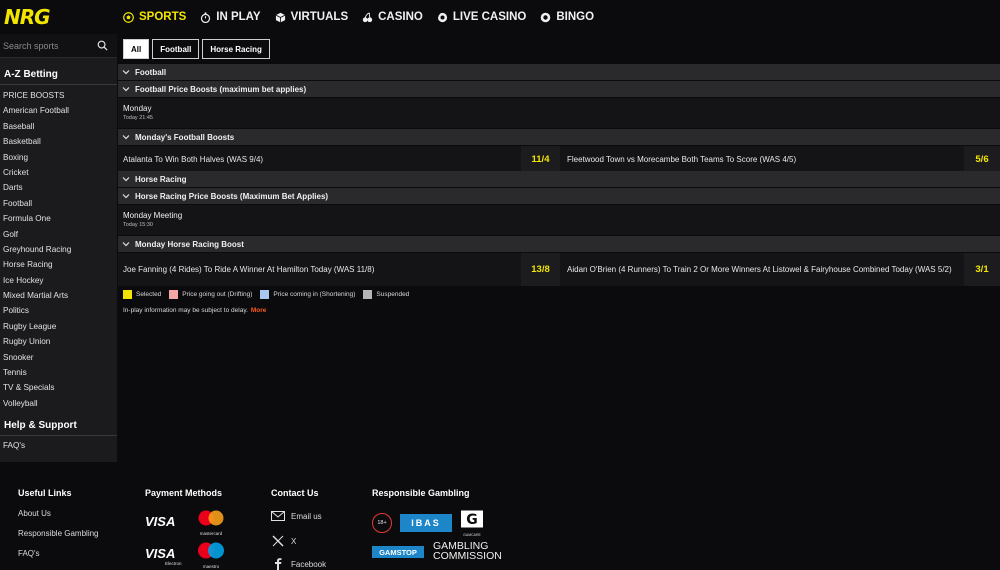 This screenshot has height=570, width=1000. I want to click on mastercard-icon, so click(211, 518).